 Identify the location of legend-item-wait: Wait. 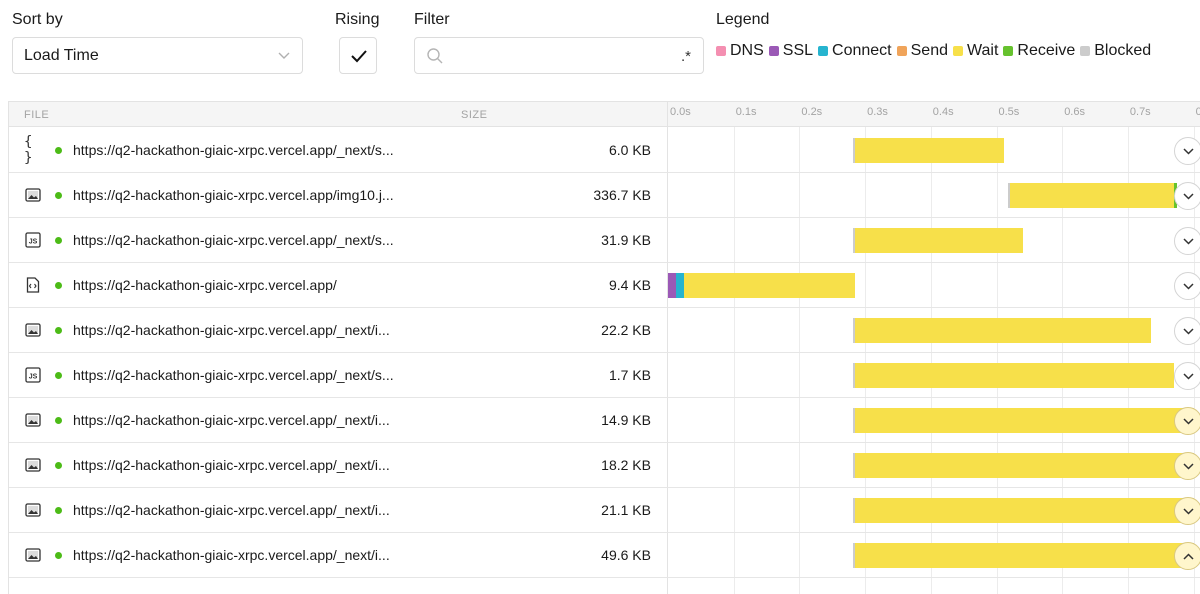
(975, 51).